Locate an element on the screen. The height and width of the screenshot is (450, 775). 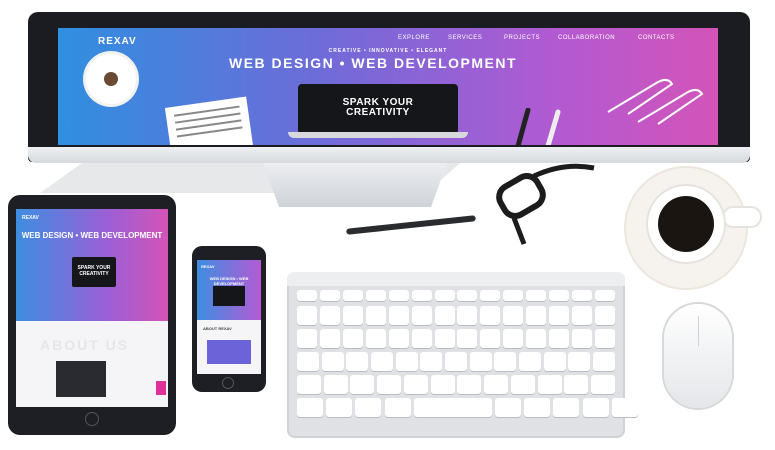
tablet-laptop-illustration: SPARK YOUR CREATIVITY is located at coordinates (94, 272).